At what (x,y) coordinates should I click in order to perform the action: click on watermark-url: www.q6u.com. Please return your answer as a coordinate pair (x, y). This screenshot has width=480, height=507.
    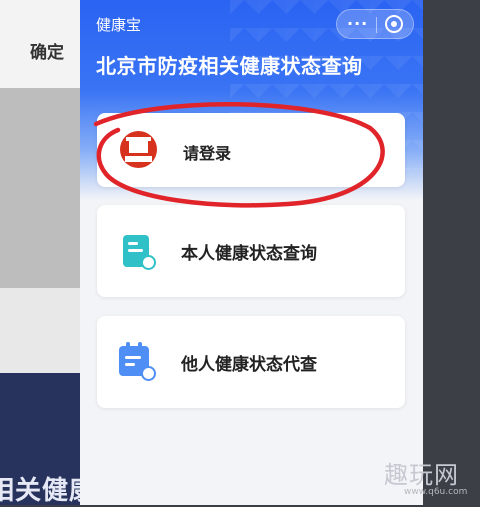
    Looking at the image, I should click on (436, 492).